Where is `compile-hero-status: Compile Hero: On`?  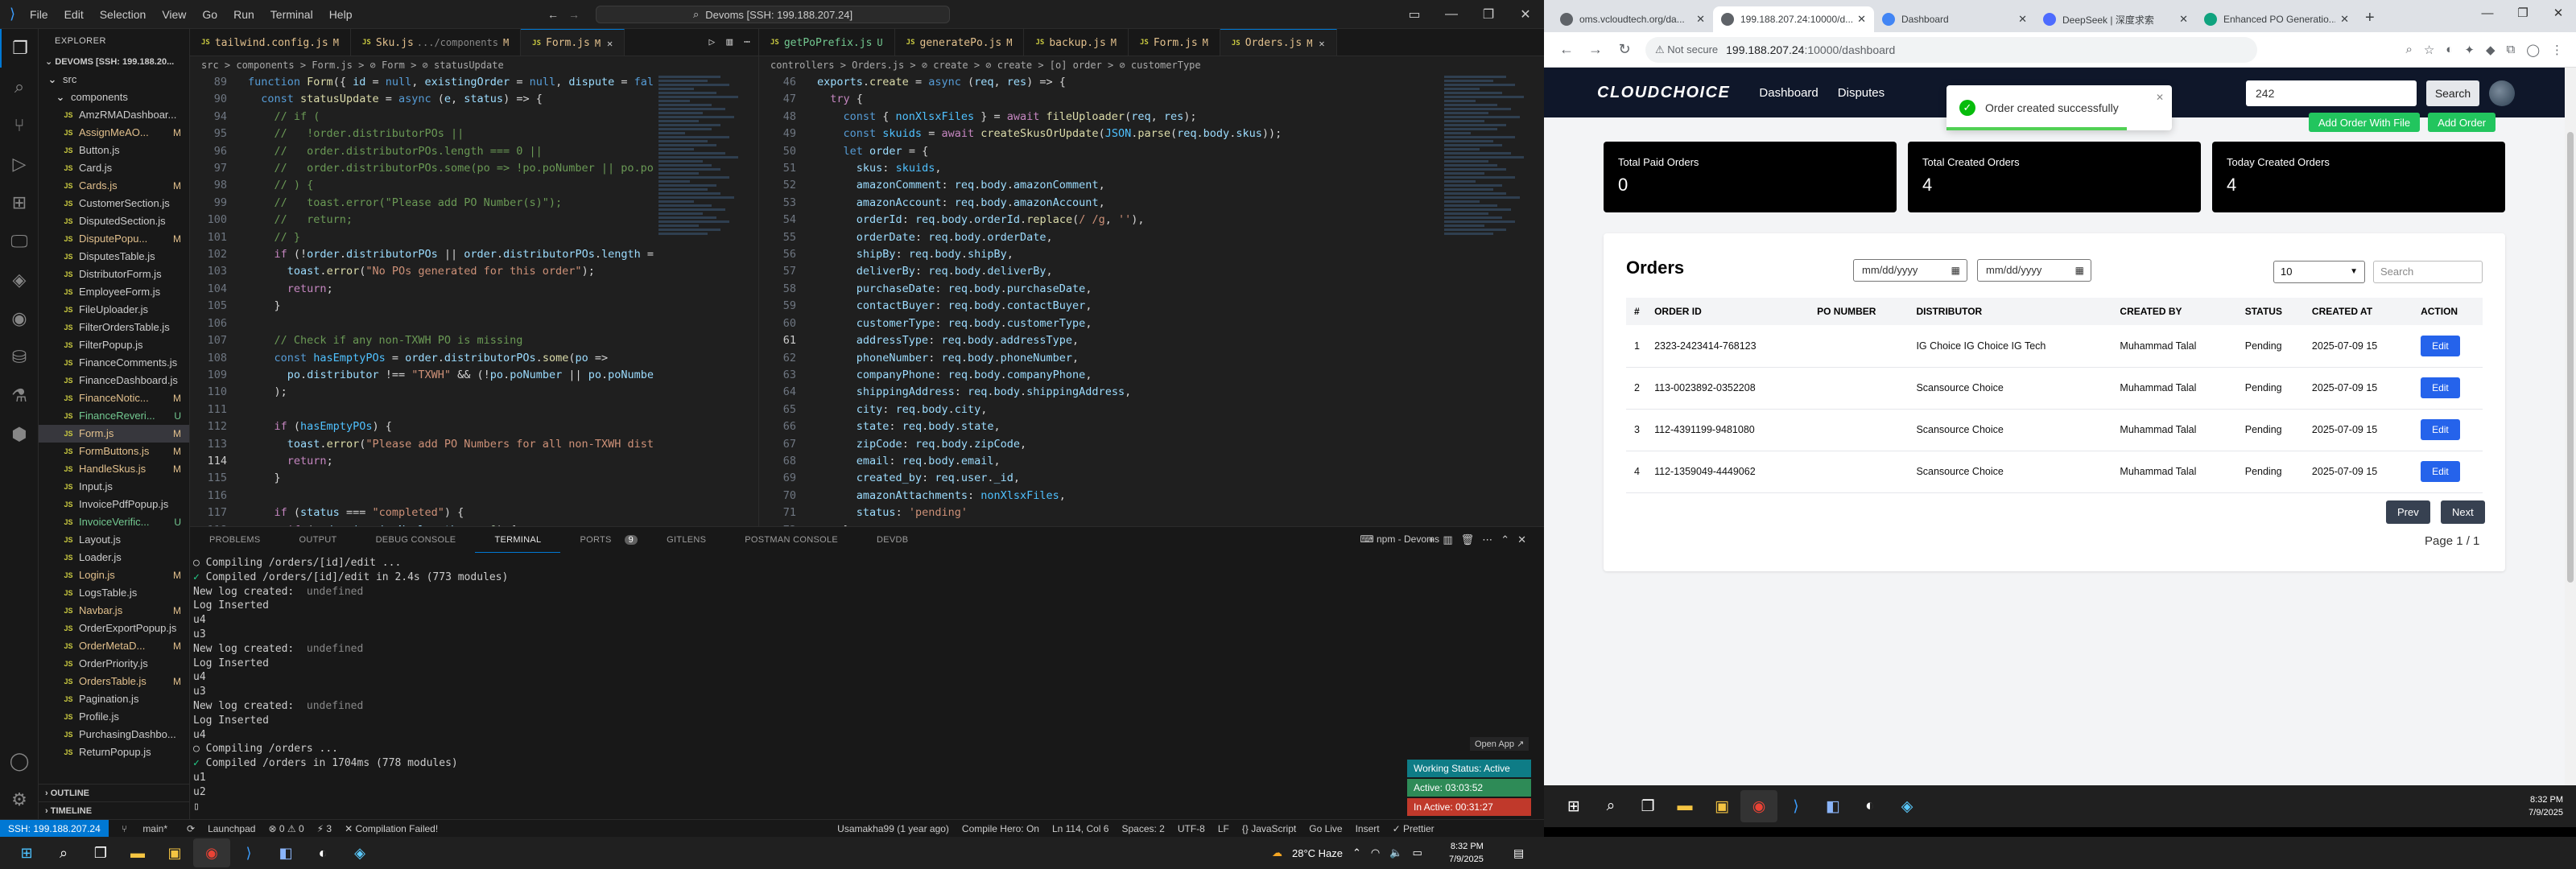 compile-hero-status: Compile Hero: On is located at coordinates (1001, 828).